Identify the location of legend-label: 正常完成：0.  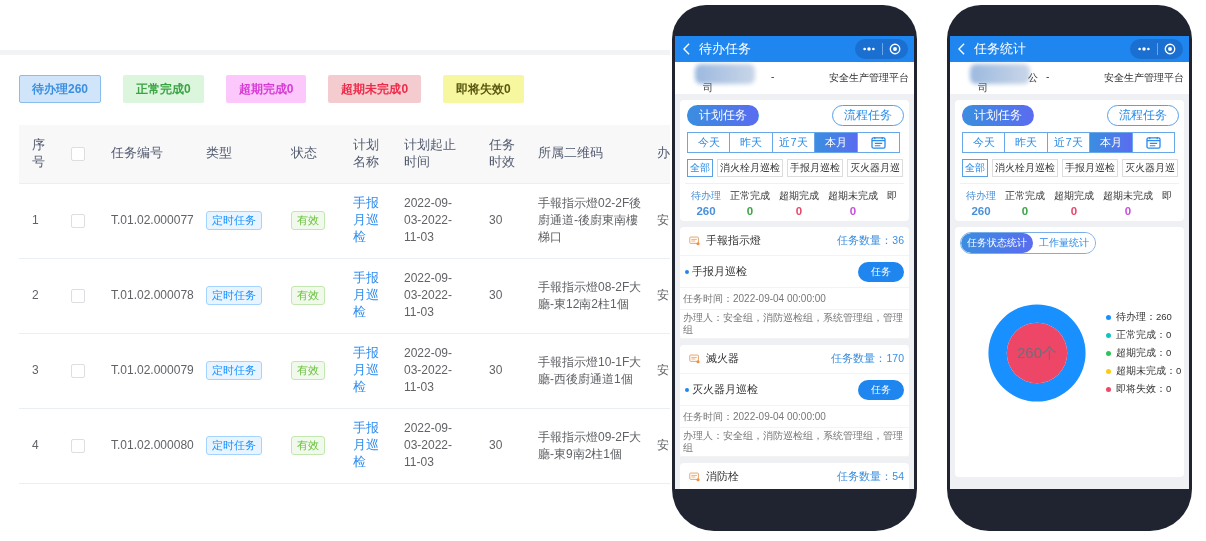
(1144, 335).